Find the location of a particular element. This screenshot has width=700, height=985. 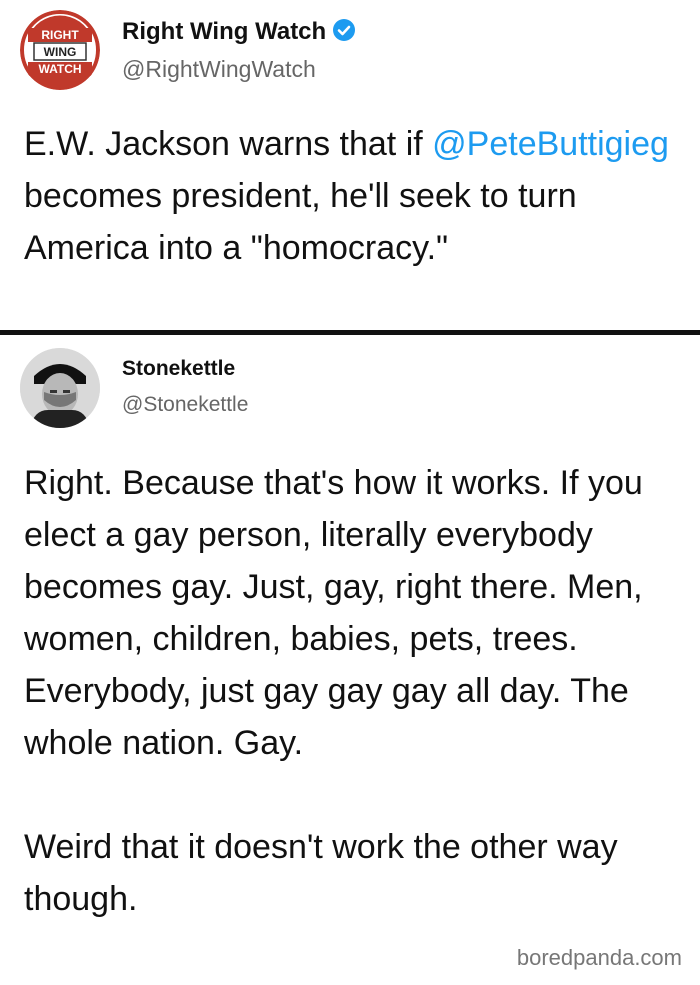

svg-text: WATCH is located at coordinates (59, 69).